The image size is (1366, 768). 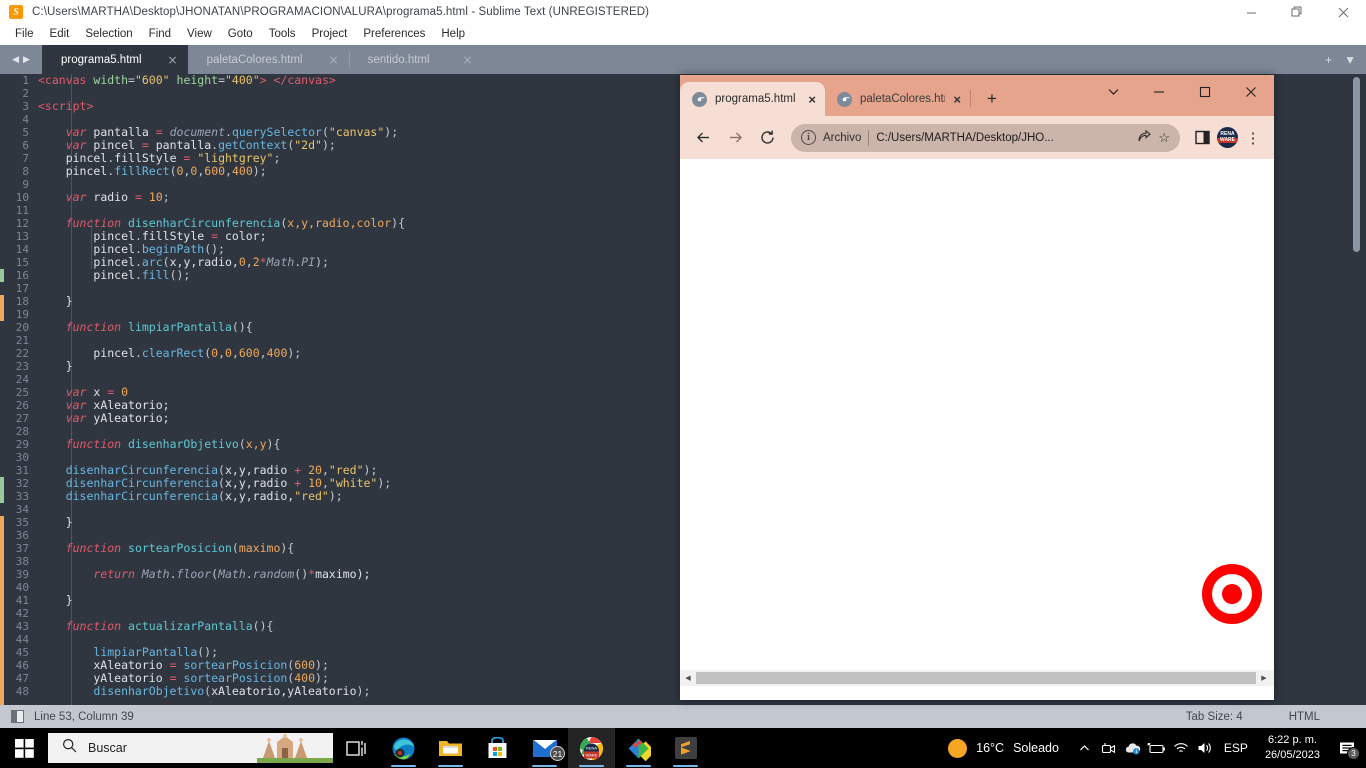 What do you see at coordinates (330, 34) in the screenshot?
I see `menu-item-project: Project` at bounding box center [330, 34].